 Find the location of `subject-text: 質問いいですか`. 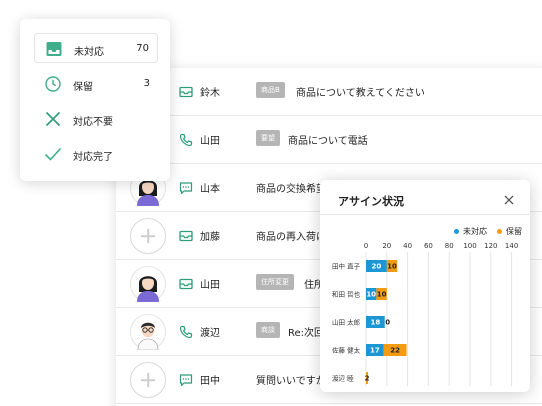

subject-text: 質問いいですか is located at coordinates (291, 379).